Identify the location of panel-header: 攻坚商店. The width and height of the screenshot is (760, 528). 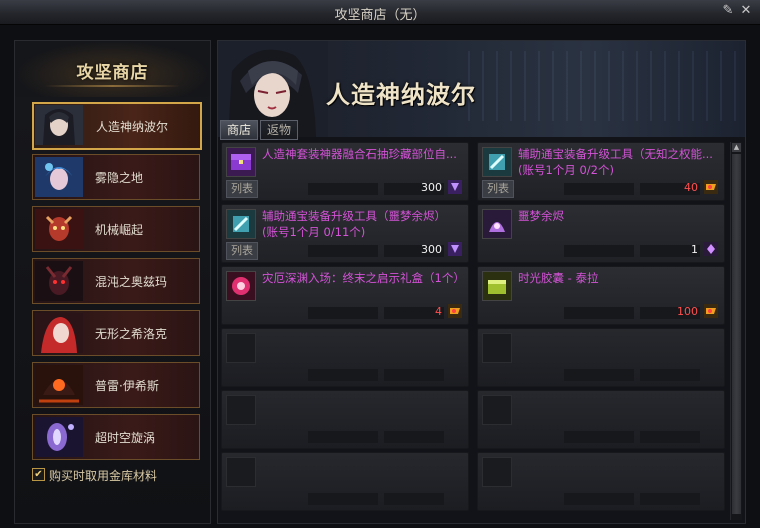
(112, 69).